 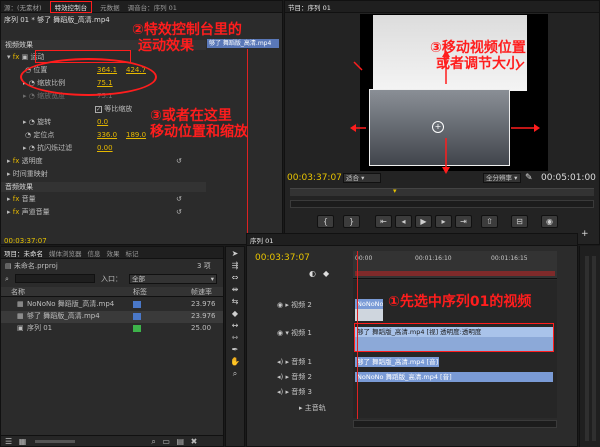 I want to click on tab-sequence: 序列 01, so click(x=261, y=240).